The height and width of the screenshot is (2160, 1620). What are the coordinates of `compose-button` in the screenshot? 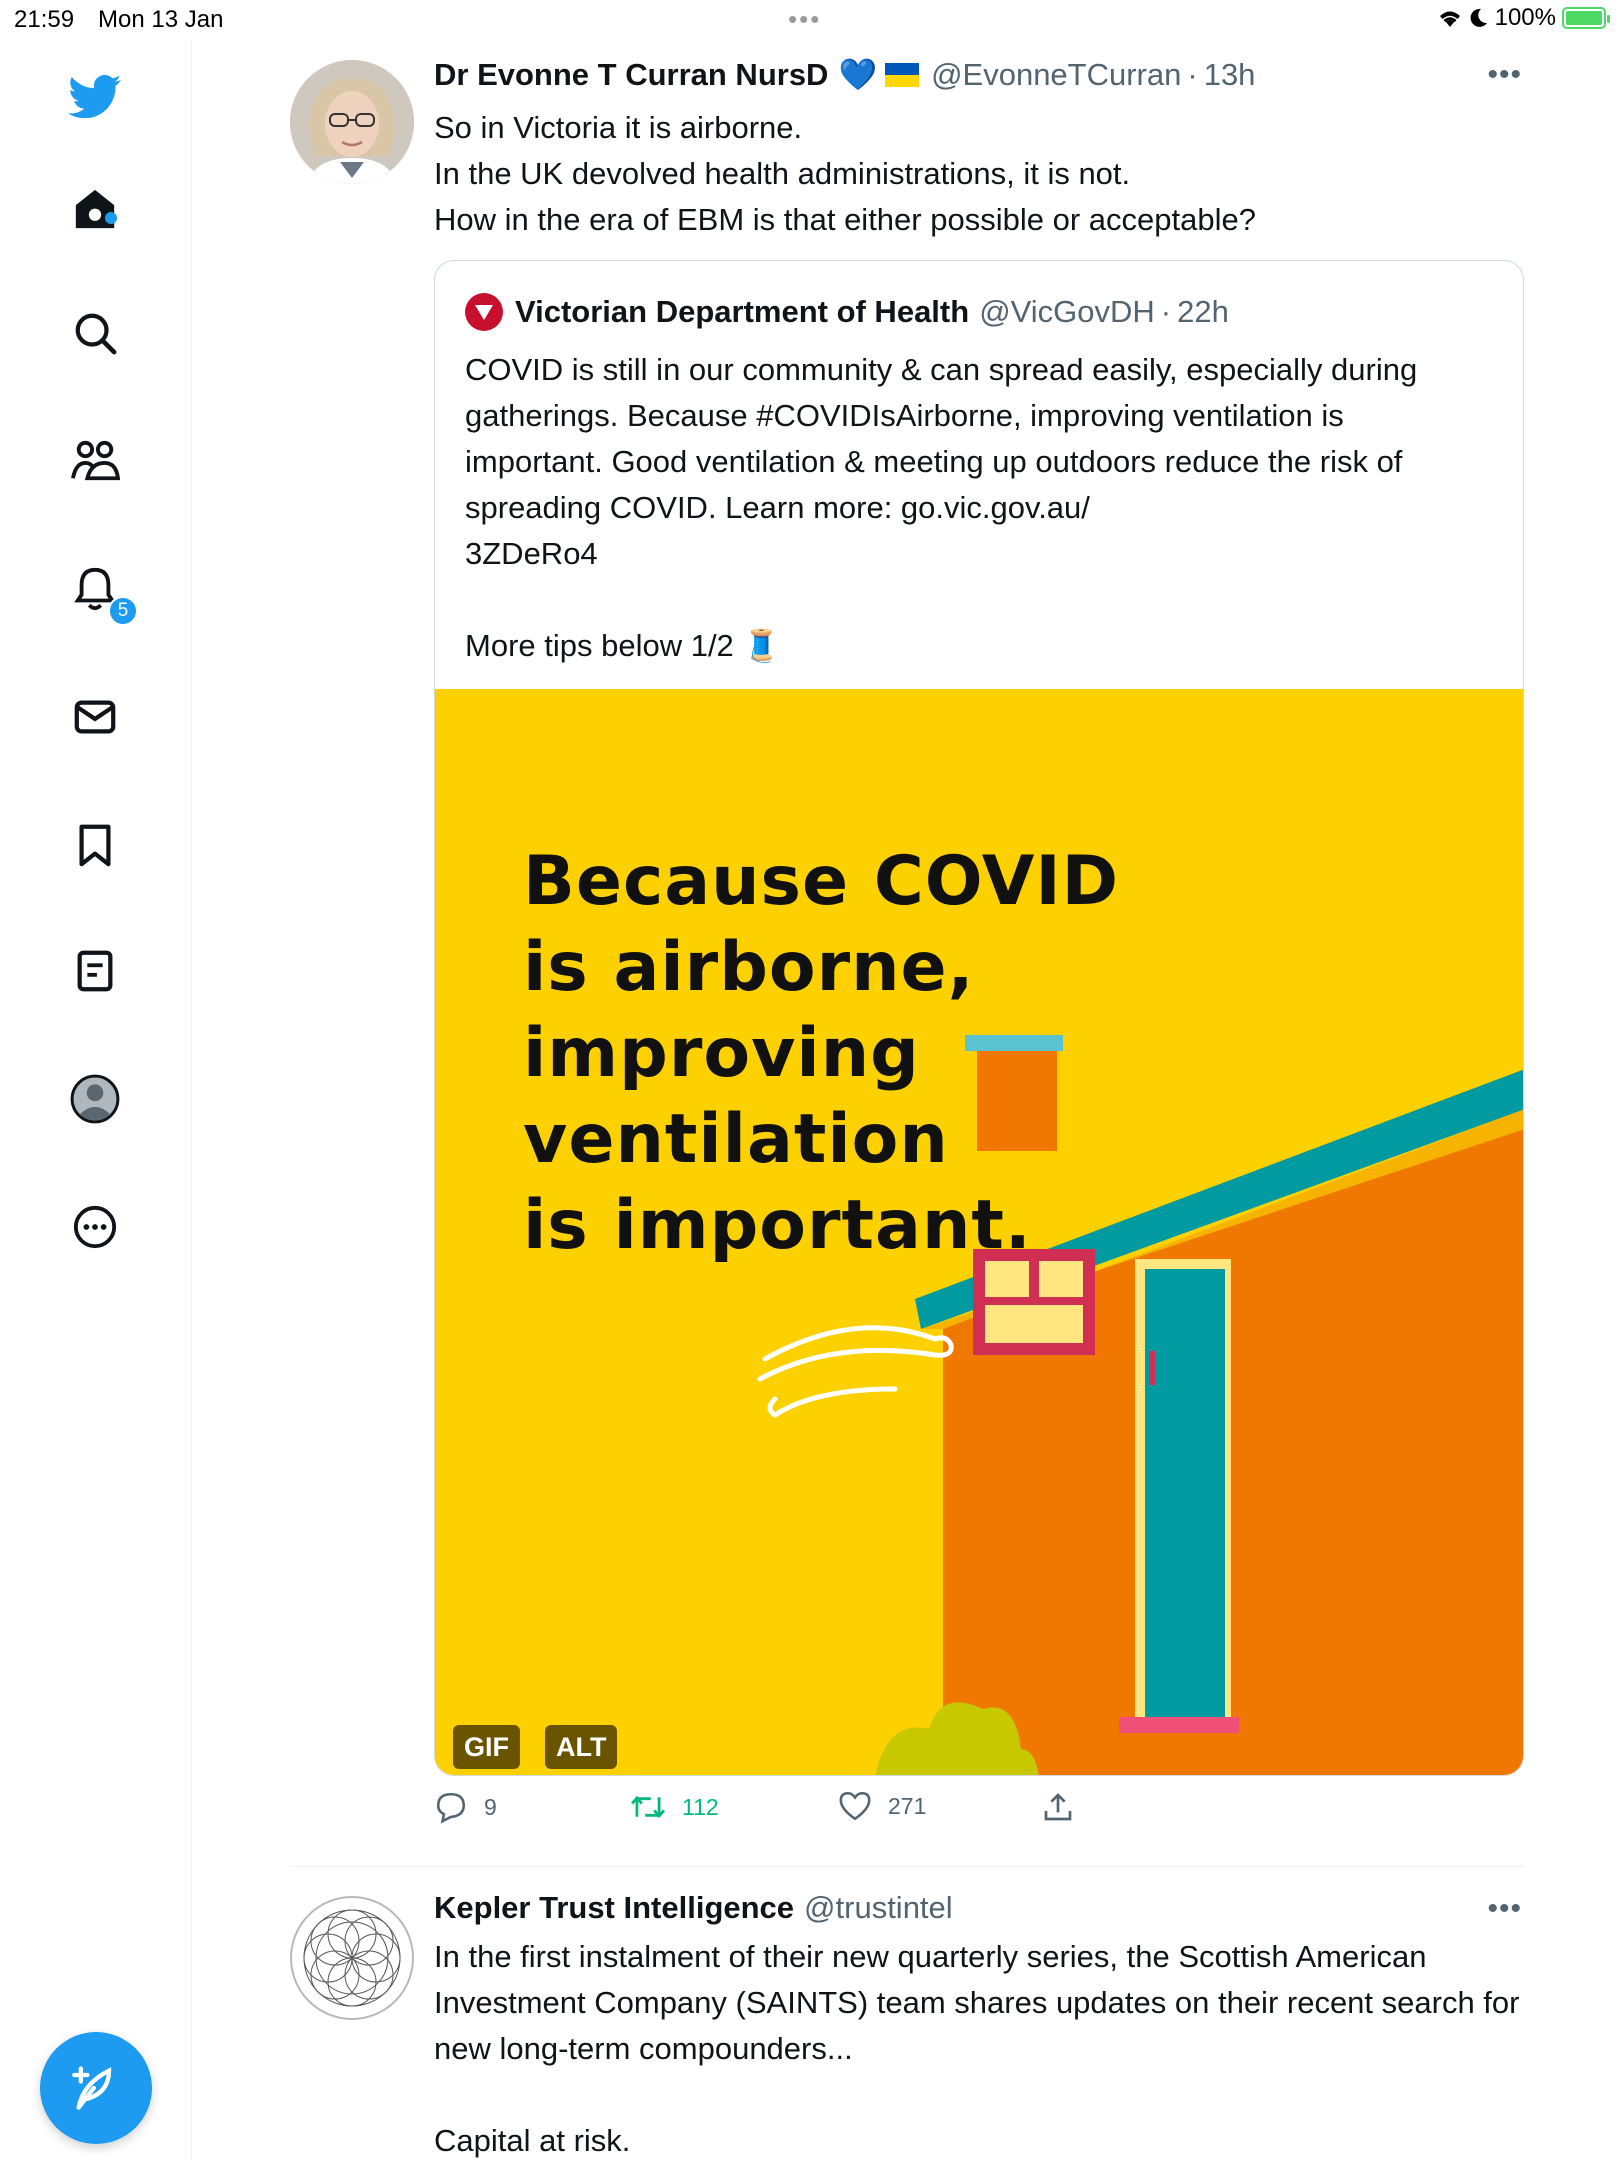 It's located at (96, 2088).